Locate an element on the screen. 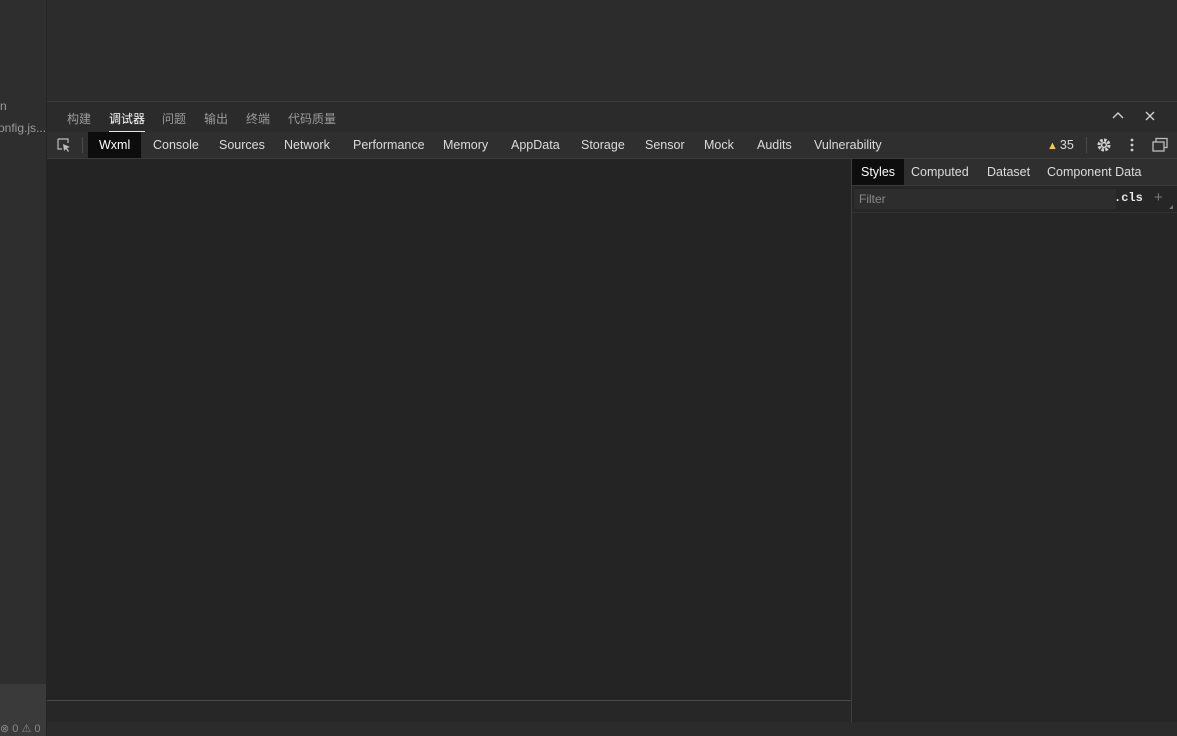 The width and height of the screenshot is (1177, 736). panel-tab-output: 输出 is located at coordinates (216, 118).